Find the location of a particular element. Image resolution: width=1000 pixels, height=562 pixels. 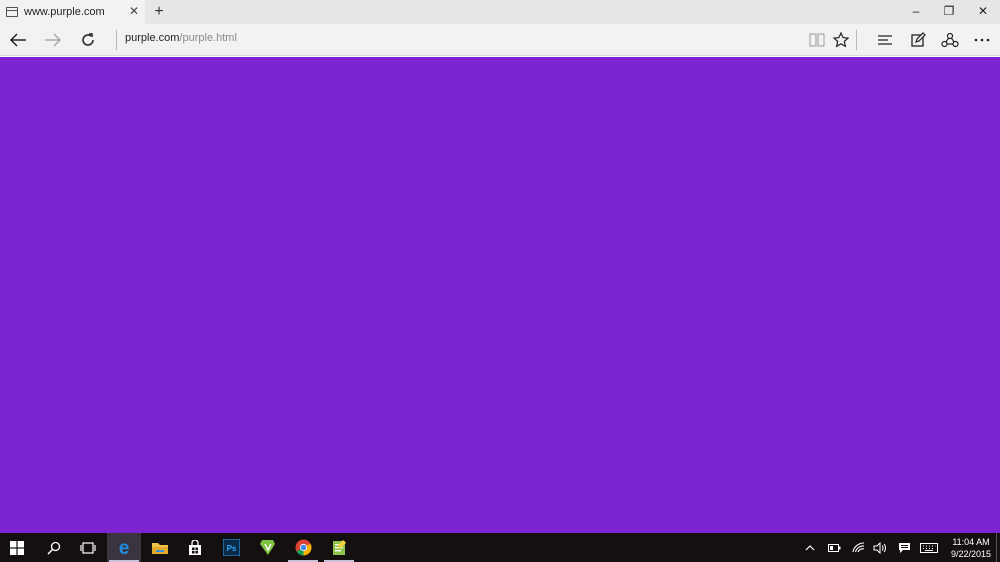

share-button is located at coordinates (950, 40).